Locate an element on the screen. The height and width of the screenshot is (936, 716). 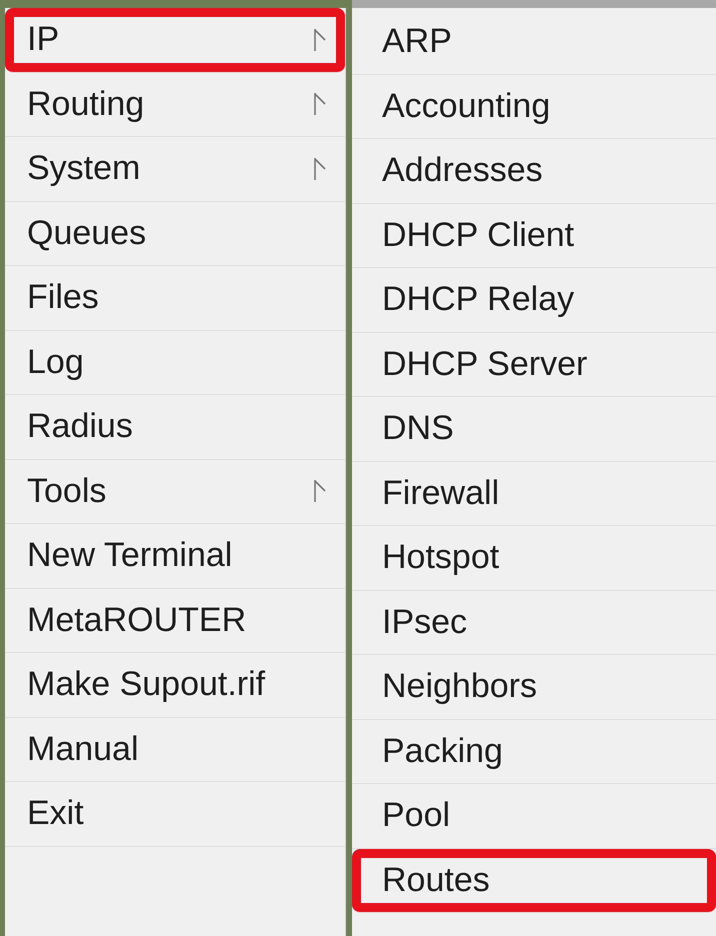
menu-item: Exit is located at coordinates (175, 814).